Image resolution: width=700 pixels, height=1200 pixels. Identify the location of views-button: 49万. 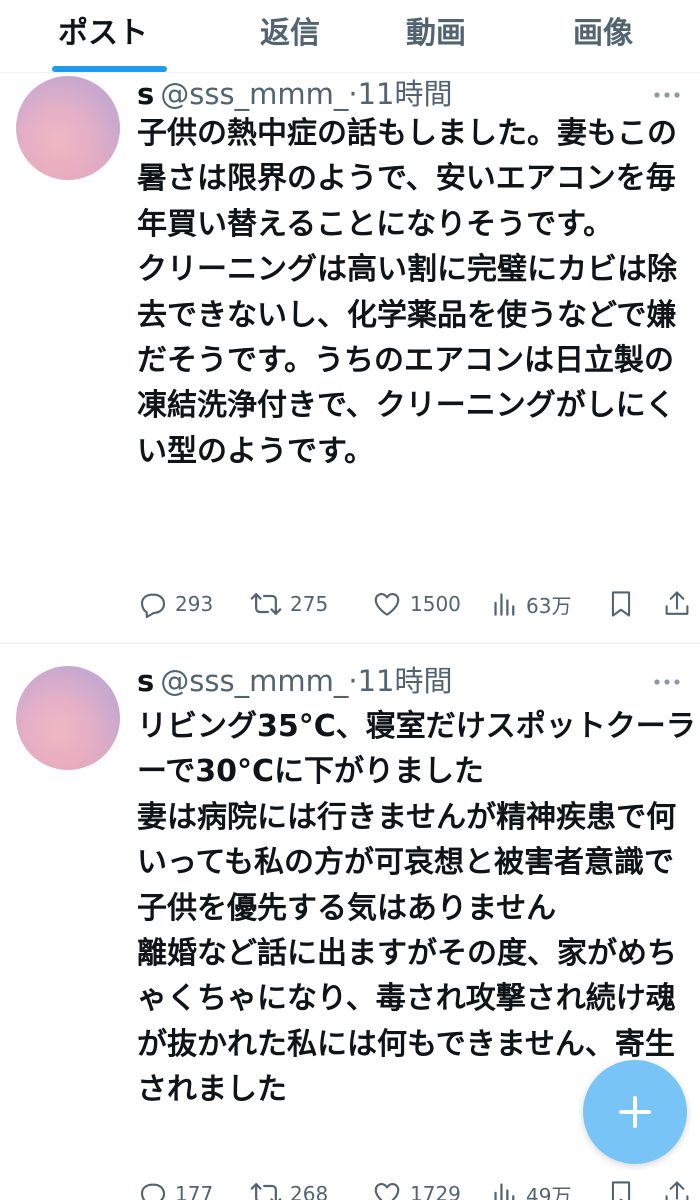
(531, 1187).